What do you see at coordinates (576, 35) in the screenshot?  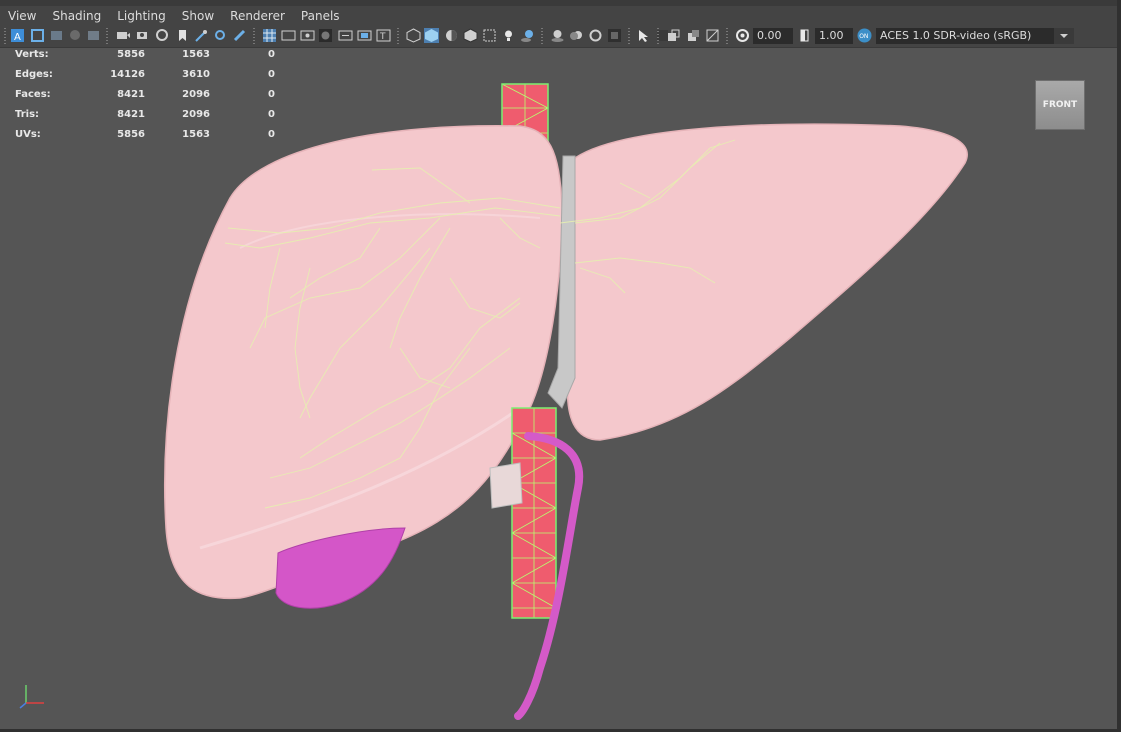 I see `motion-blur-icon` at bounding box center [576, 35].